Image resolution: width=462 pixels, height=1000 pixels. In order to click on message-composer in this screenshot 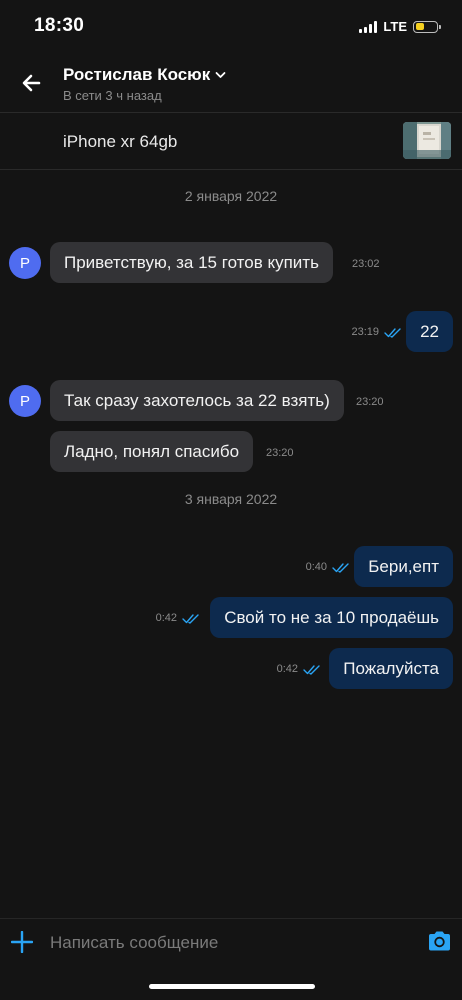, I will do `click(231, 942)`.